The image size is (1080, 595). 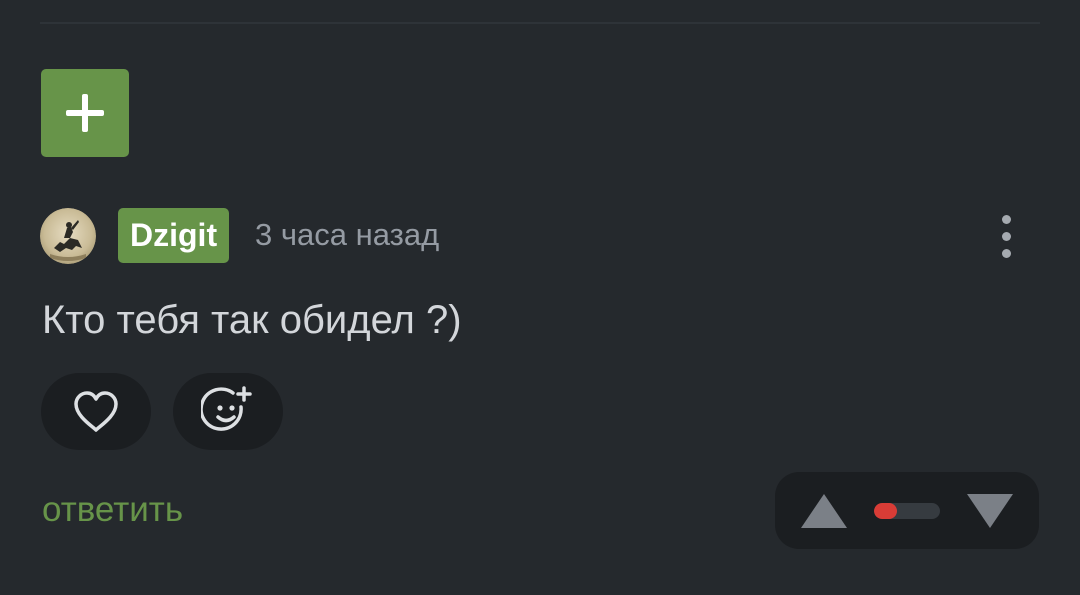 What do you see at coordinates (886, 511) in the screenshot?
I see `rating-bar-fill` at bounding box center [886, 511].